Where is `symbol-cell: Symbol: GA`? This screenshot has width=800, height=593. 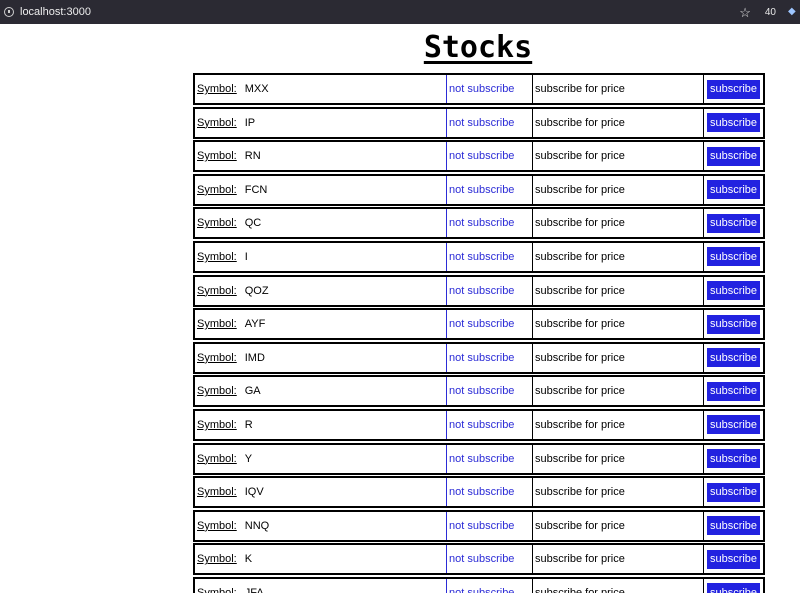 symbol-cell: Symbol: GA is located at coordinates (321, 391).